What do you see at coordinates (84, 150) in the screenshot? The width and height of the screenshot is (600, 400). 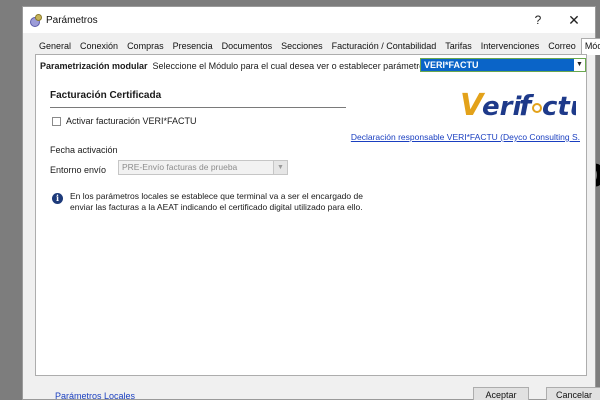 I see `activation-date-label: Fecha activación` at bounding box center [84, 150].